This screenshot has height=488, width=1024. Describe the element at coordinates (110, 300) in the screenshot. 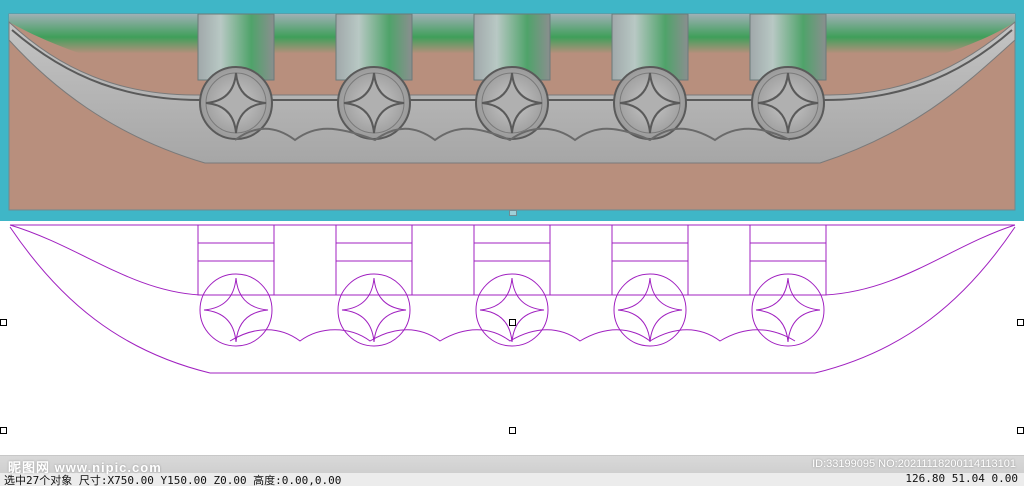

I see `vector-left-outer` at that location.